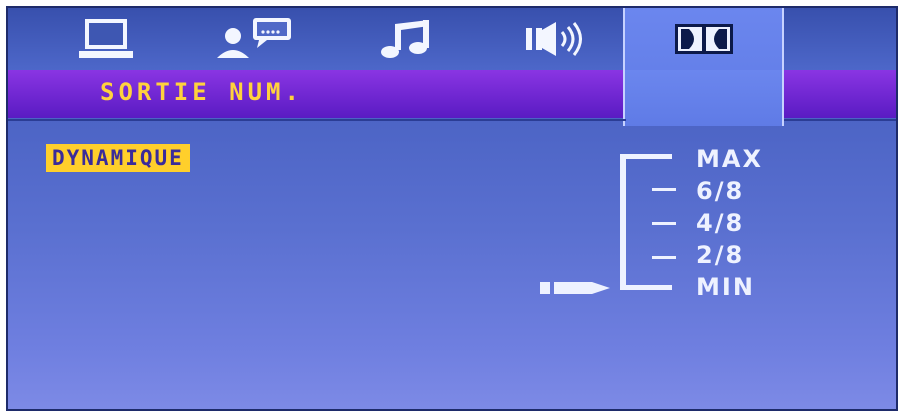 This screenshot has width=904, height=417. Describe the element at coordinates (746, 159) in the screenshot. I see `level-max: MAX` at that location.